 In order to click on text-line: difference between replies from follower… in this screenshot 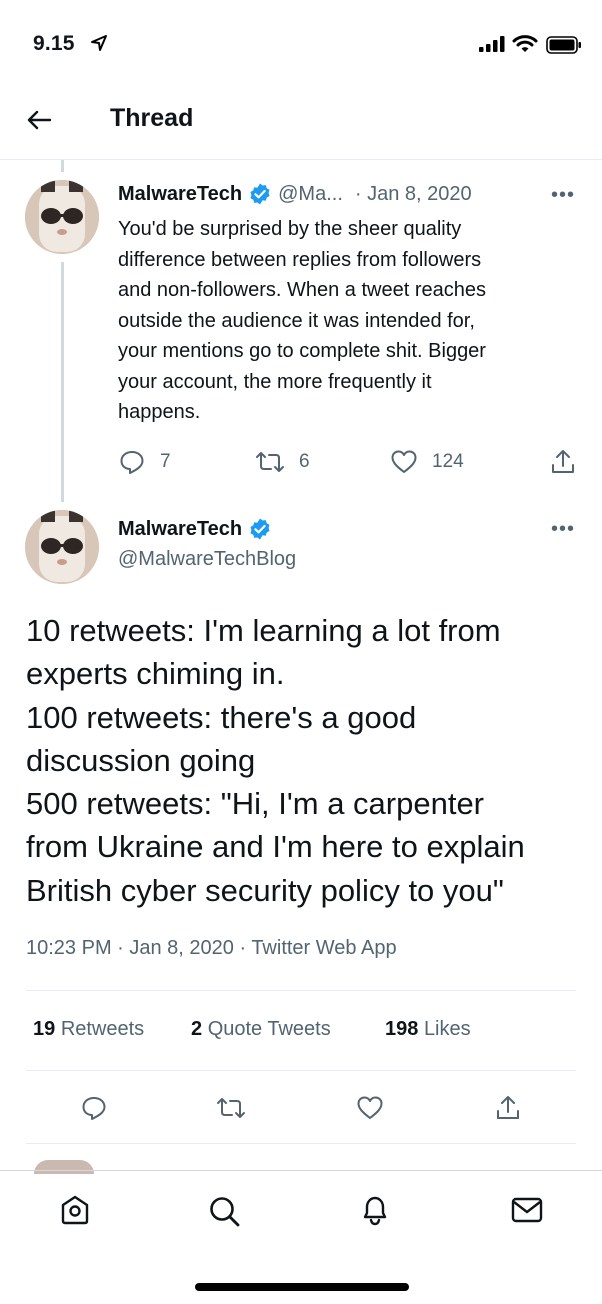, I will do `click(300, 259)`.